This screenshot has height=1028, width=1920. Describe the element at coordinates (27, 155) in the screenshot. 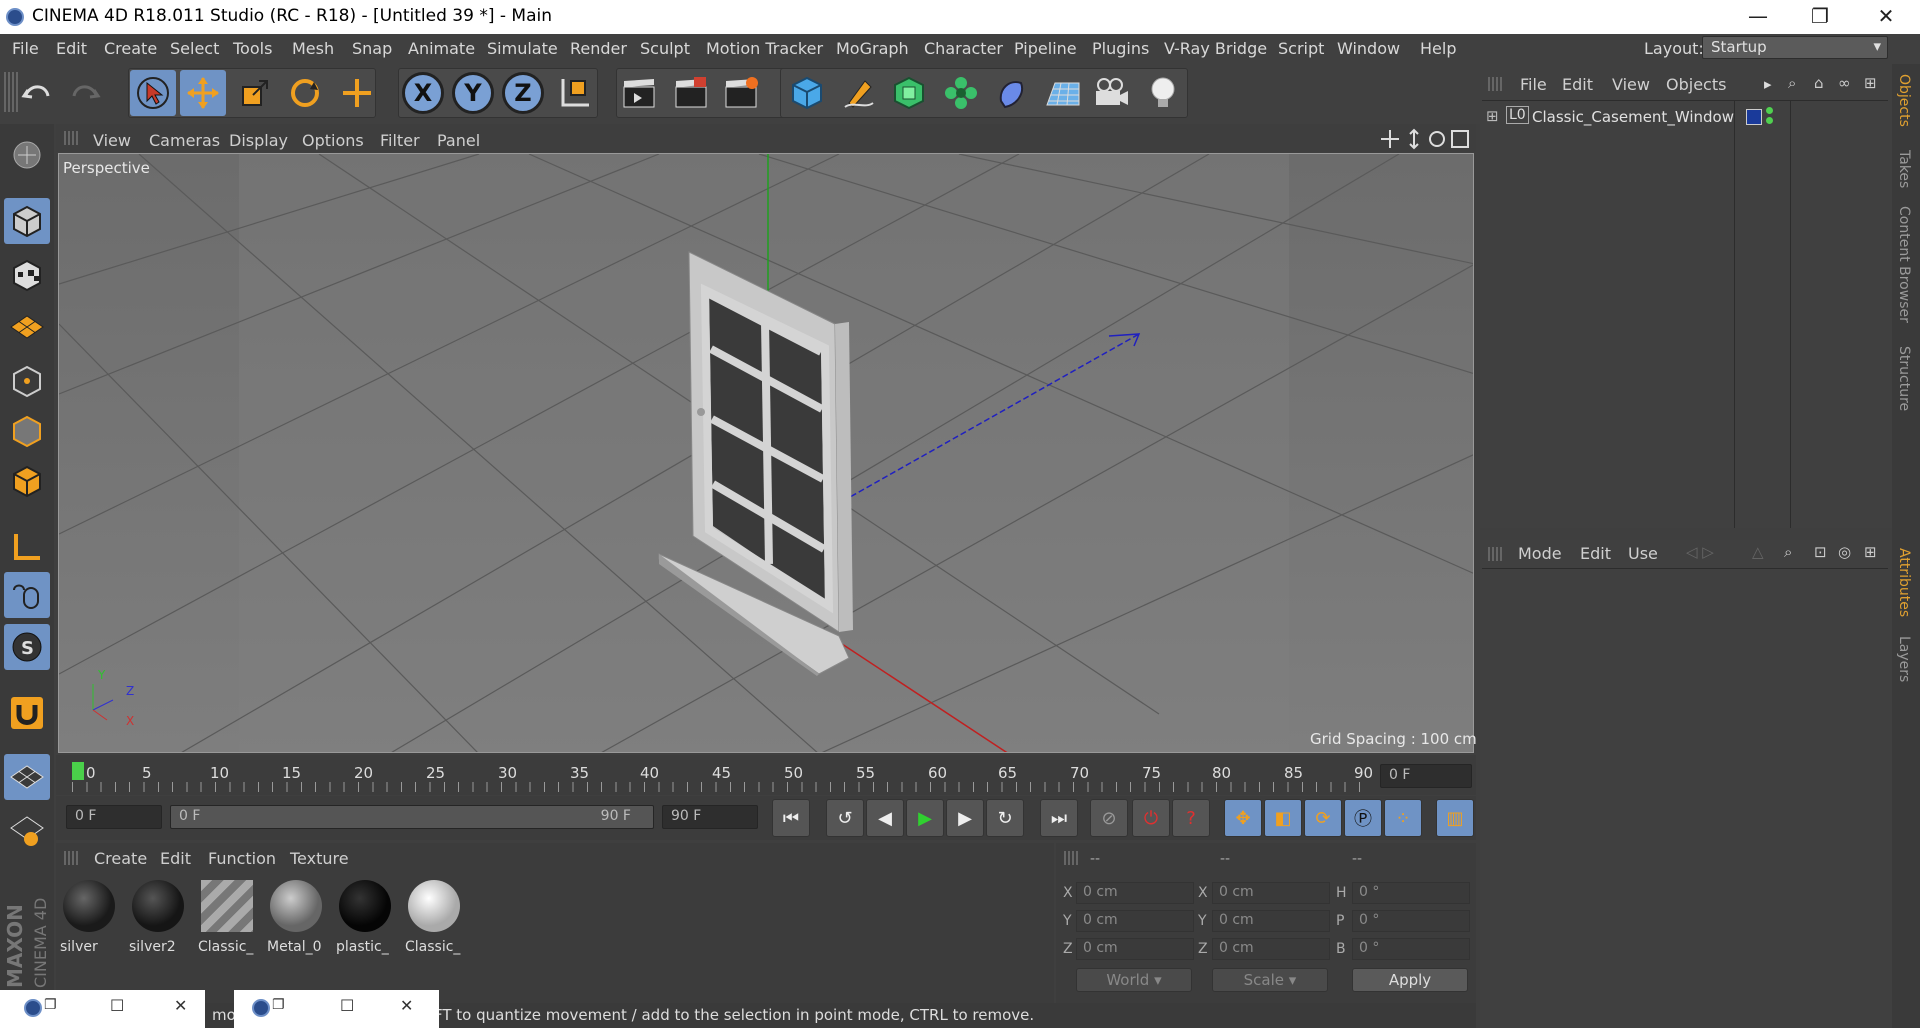

I see `make-editable-button` at that location.